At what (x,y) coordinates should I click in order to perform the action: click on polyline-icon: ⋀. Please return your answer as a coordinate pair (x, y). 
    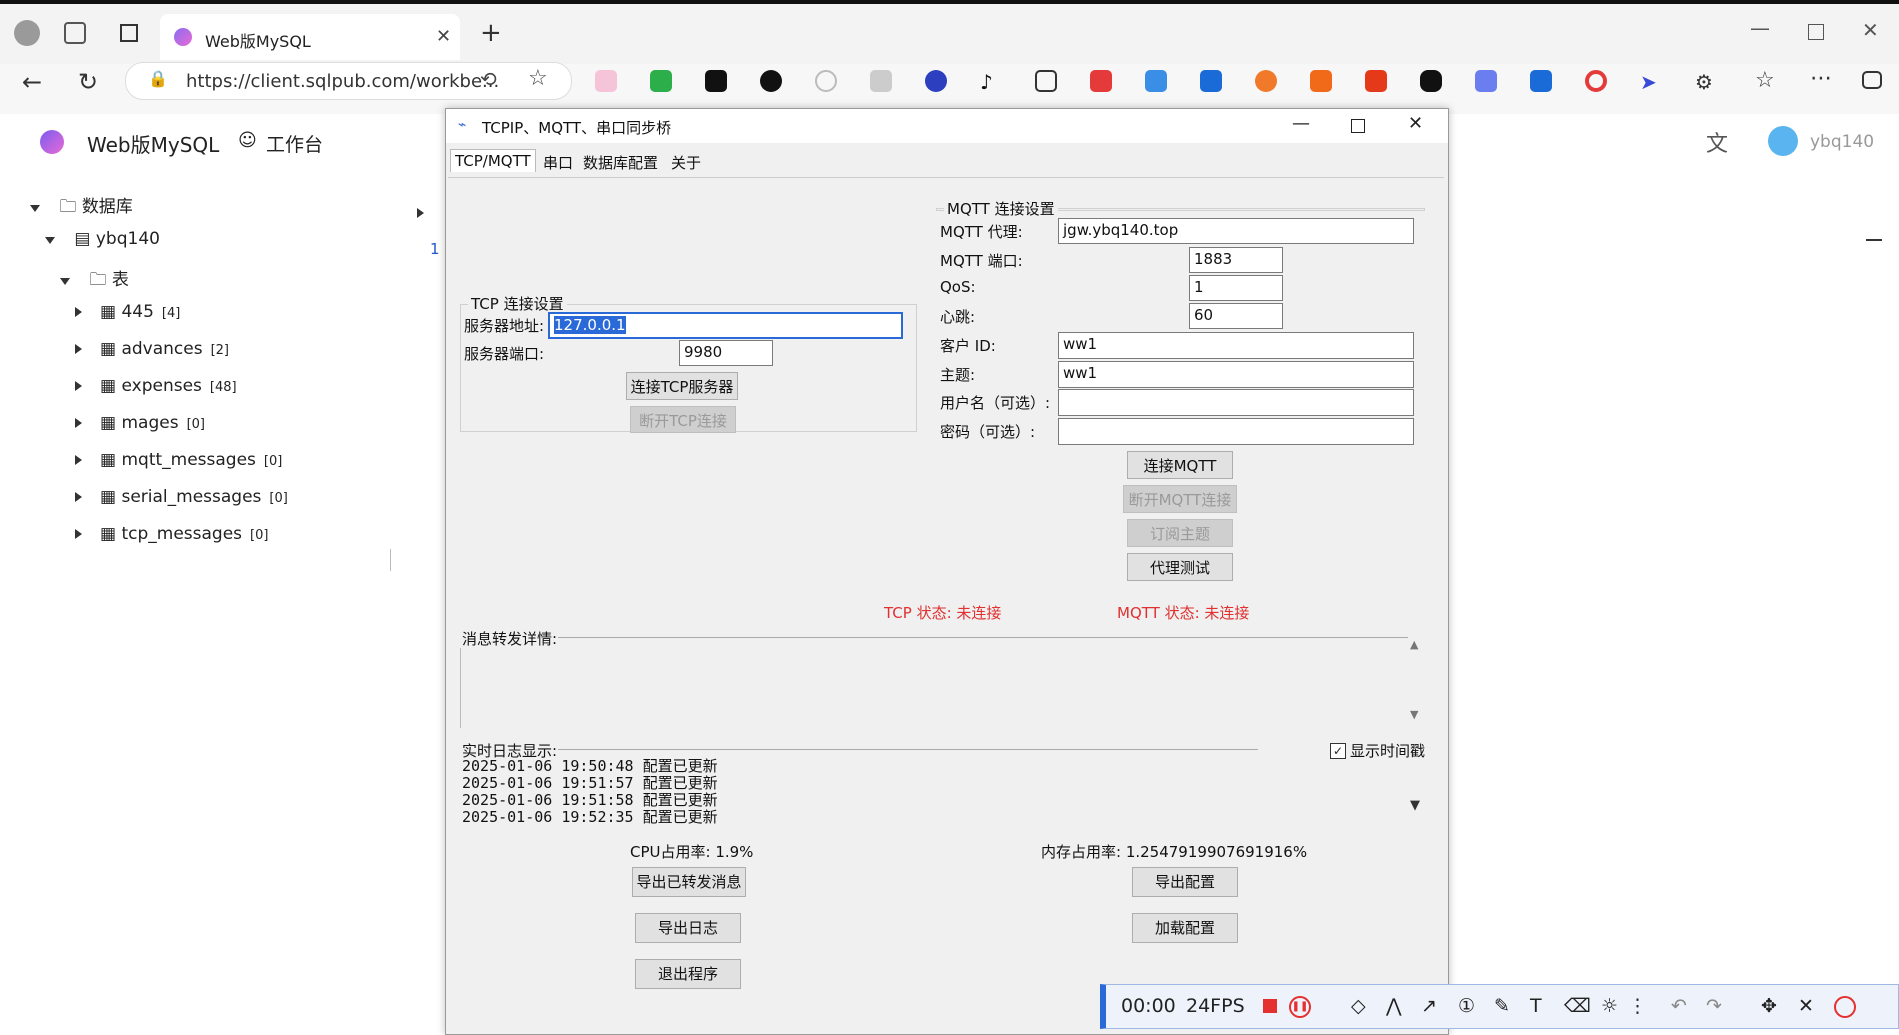
    Looking at the image, I should click on (1394, 1006).